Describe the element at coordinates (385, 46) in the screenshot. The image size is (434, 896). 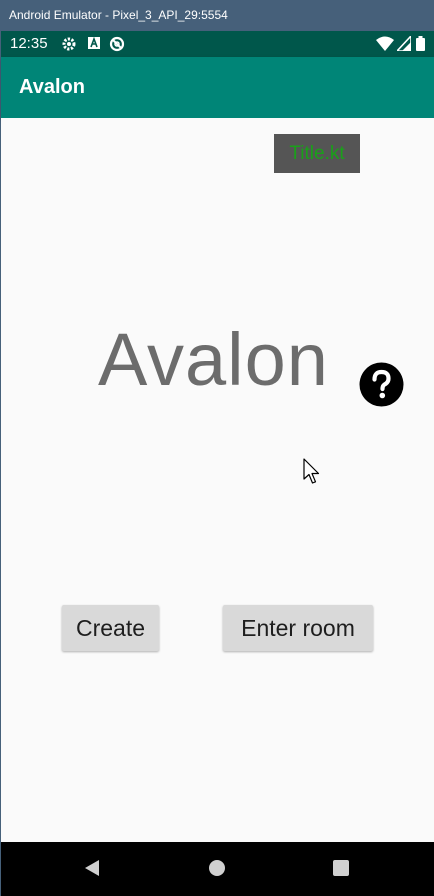
I see `wifi-icon` at that location.